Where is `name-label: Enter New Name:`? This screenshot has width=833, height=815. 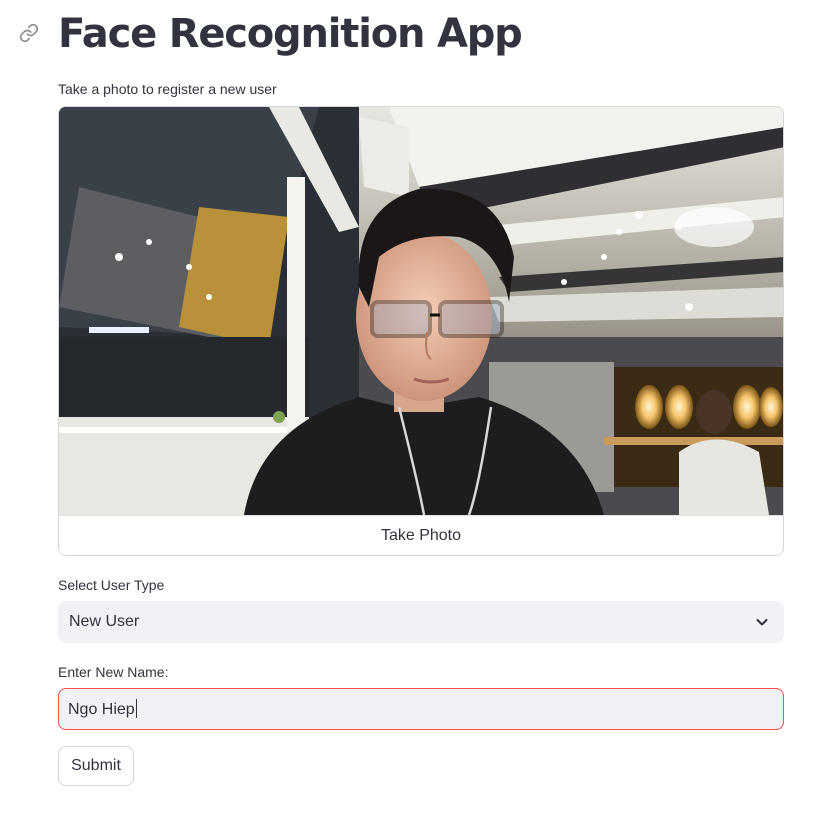
name-label: Enter New Name: is located at coordinates (113, 672).